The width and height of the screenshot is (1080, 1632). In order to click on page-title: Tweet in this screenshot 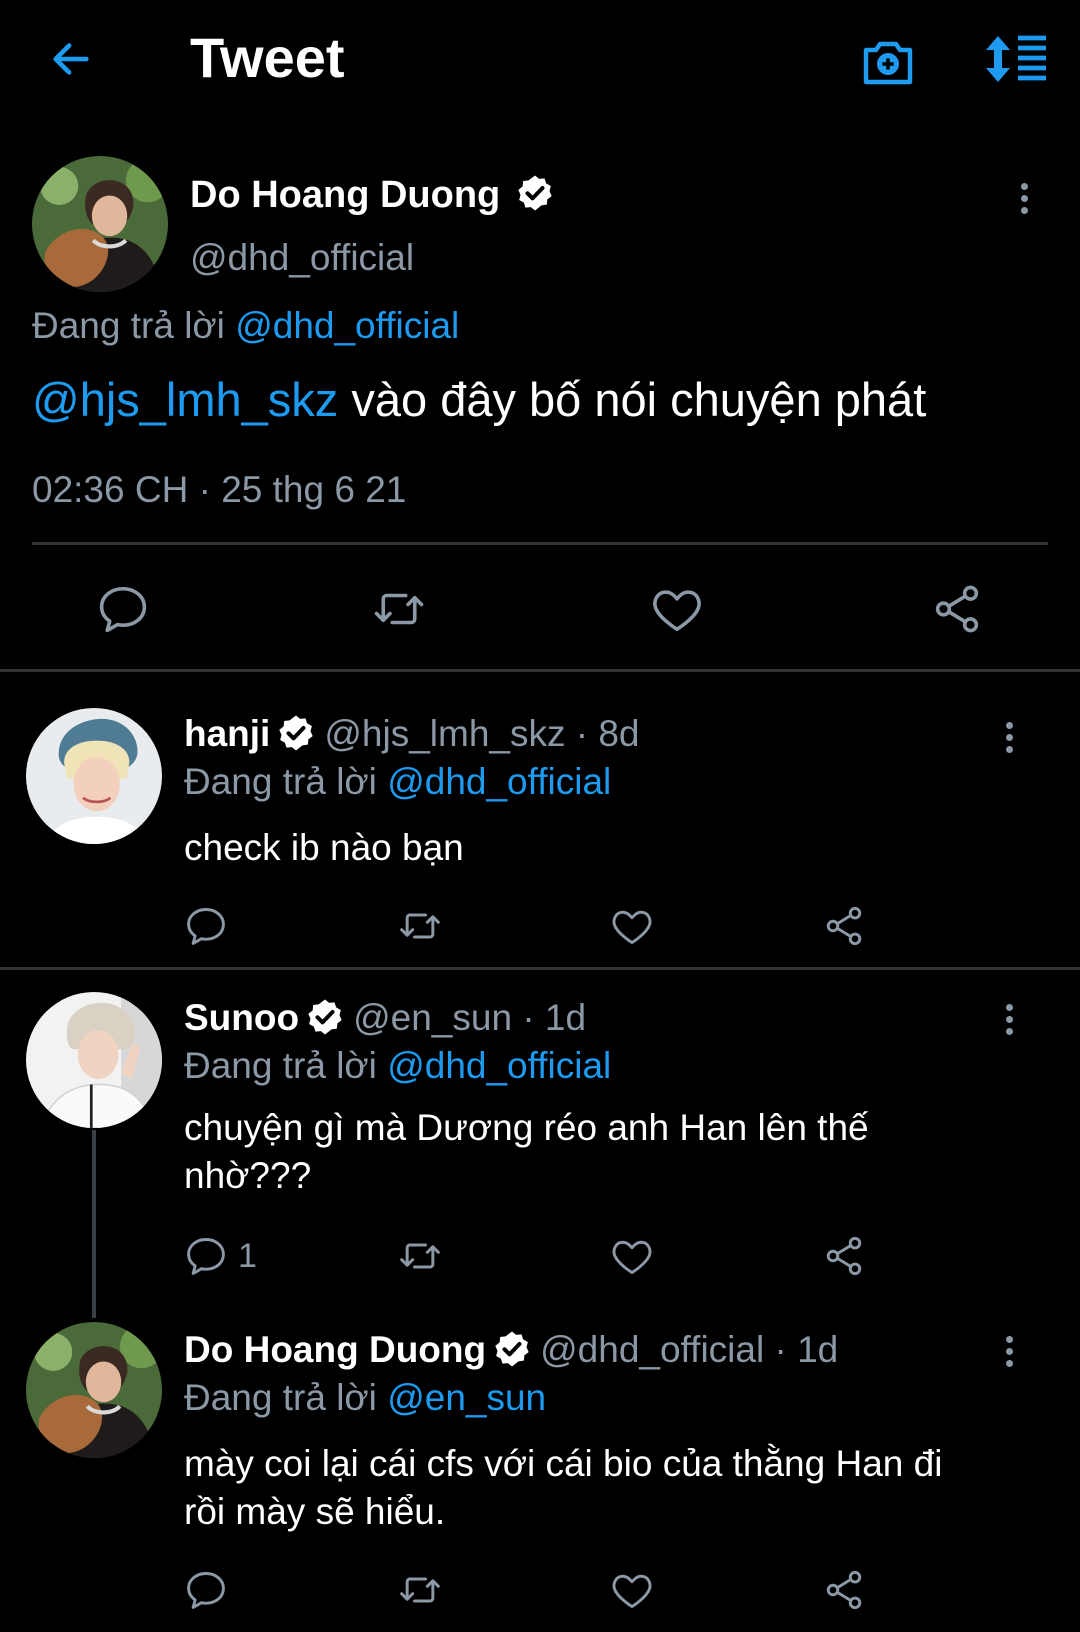, I will do `click(267, 57)`.